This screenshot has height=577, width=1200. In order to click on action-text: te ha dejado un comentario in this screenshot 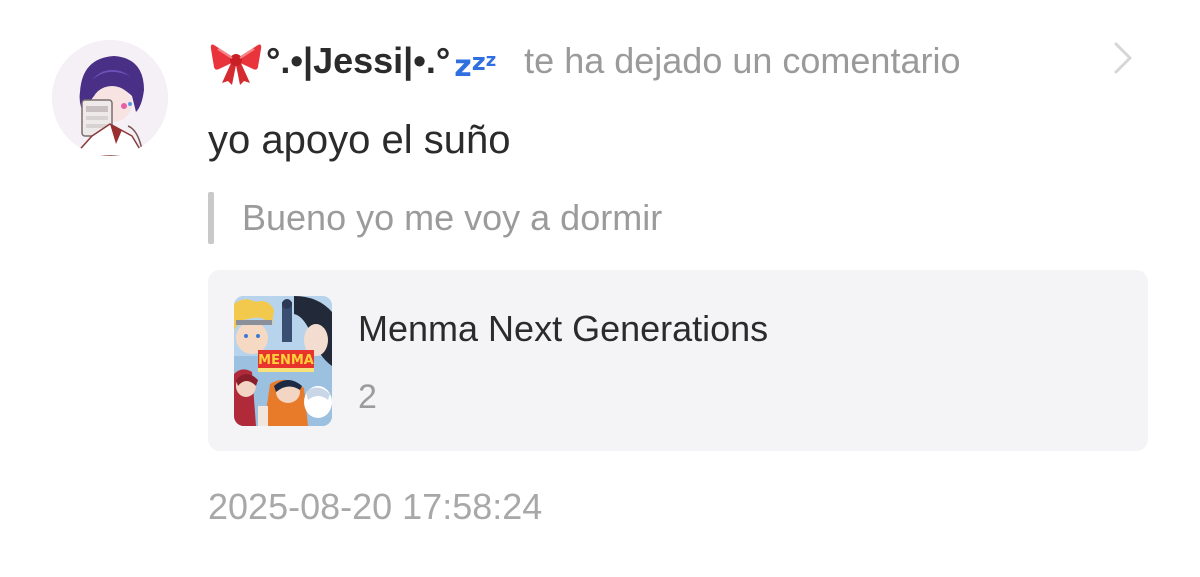, I will do `click(742, 60)`.